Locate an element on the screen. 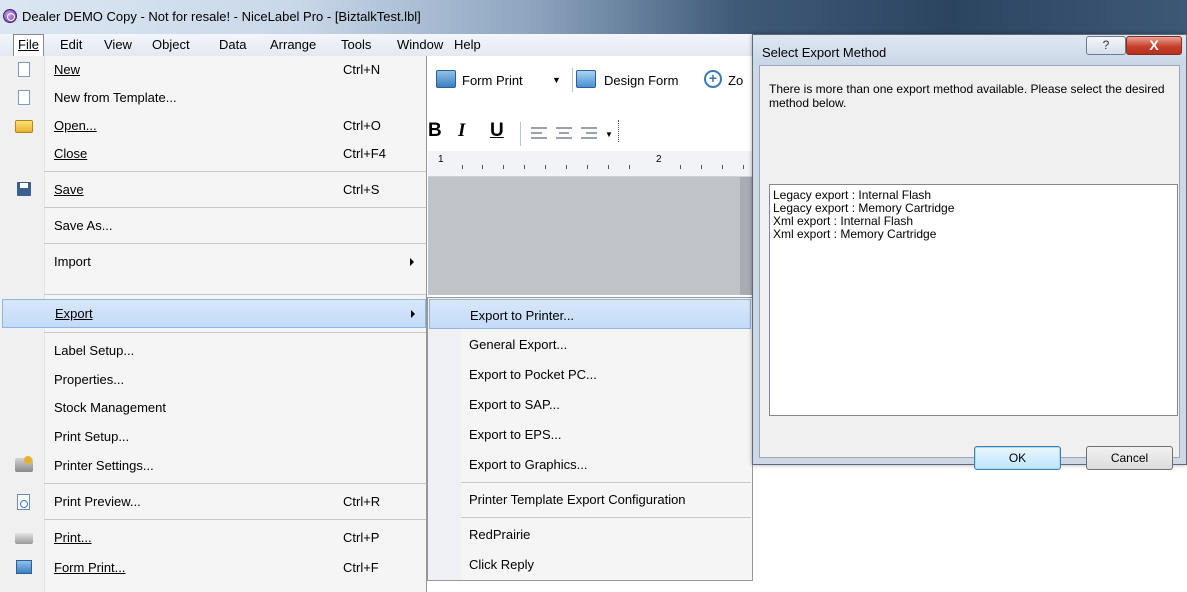 The image size is (1187, 592). zoom-label: Zo is located at coordinates (736, 80).